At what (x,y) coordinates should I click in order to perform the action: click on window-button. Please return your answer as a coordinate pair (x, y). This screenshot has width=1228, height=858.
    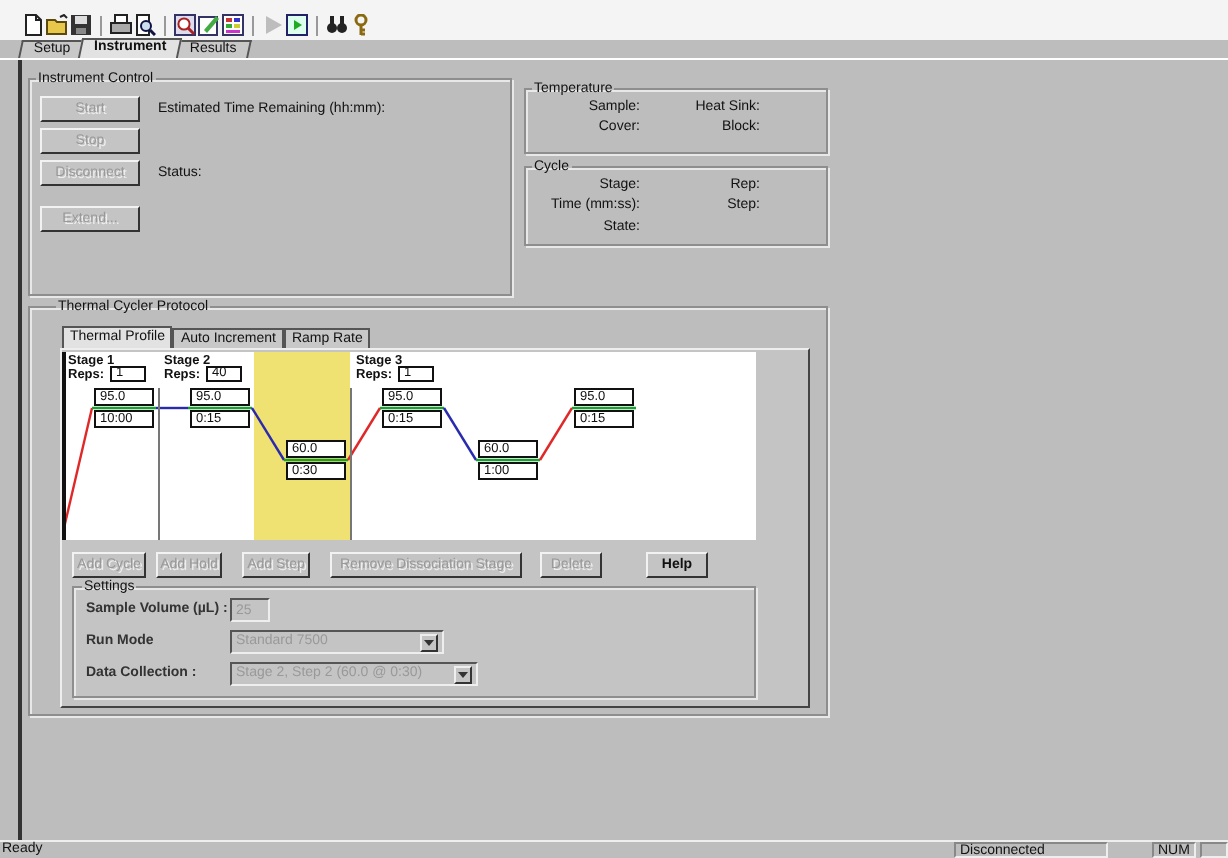
    Looking at the image, I should click on (297, 25).